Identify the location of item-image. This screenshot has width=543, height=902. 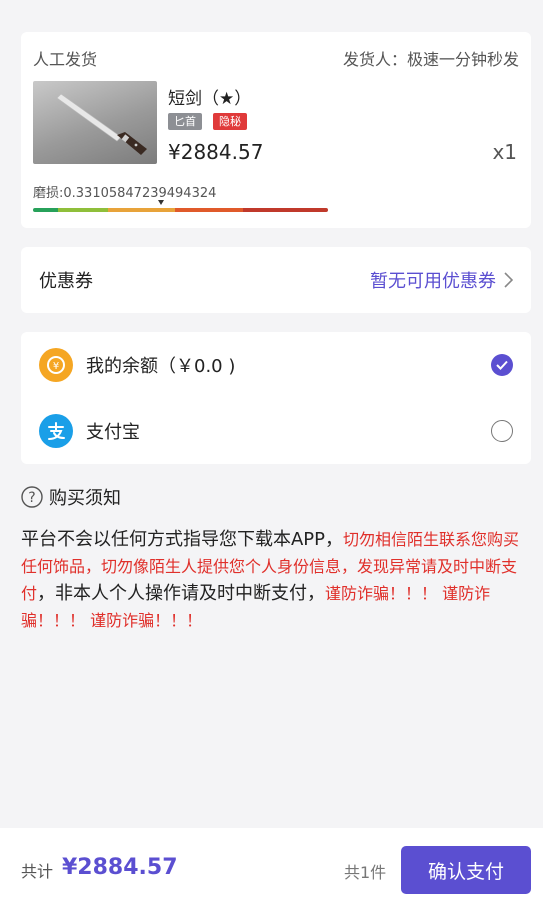
(95, 122).